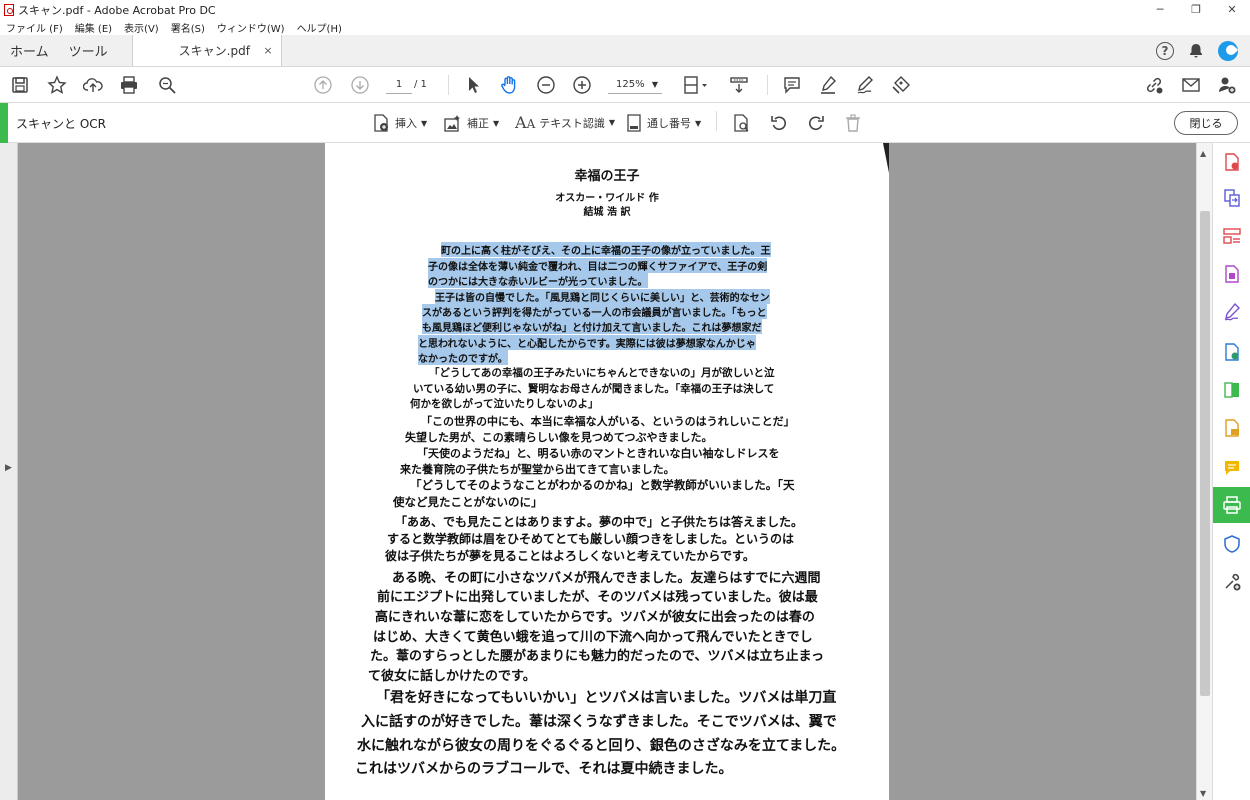  What do you see at coordinates (543, 768) in the screenshot?
I see `text-line: これはツバメからのラブコールで、それは夏中続きました。` at bounding box center [543, 768].